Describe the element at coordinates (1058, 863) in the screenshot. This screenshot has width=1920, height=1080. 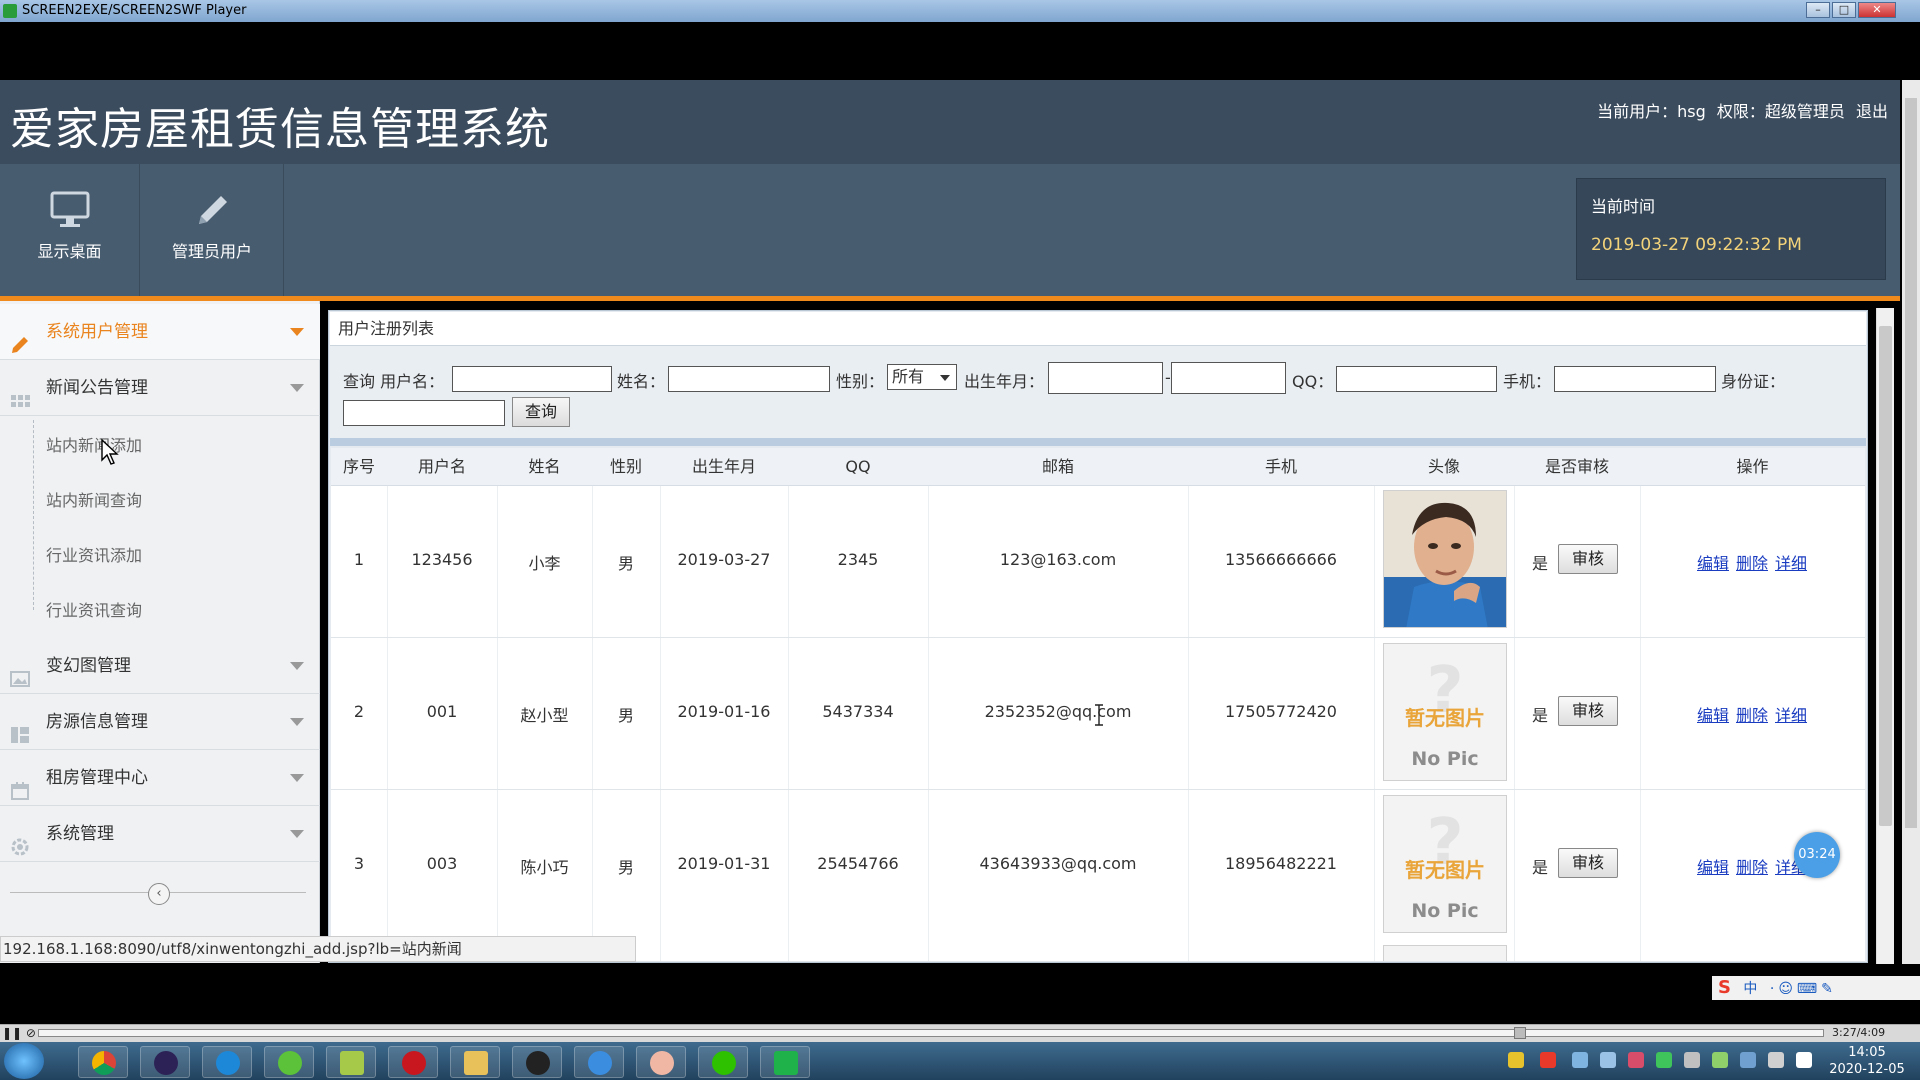
I see `cell-email: 43643933@qq.com` at that location.